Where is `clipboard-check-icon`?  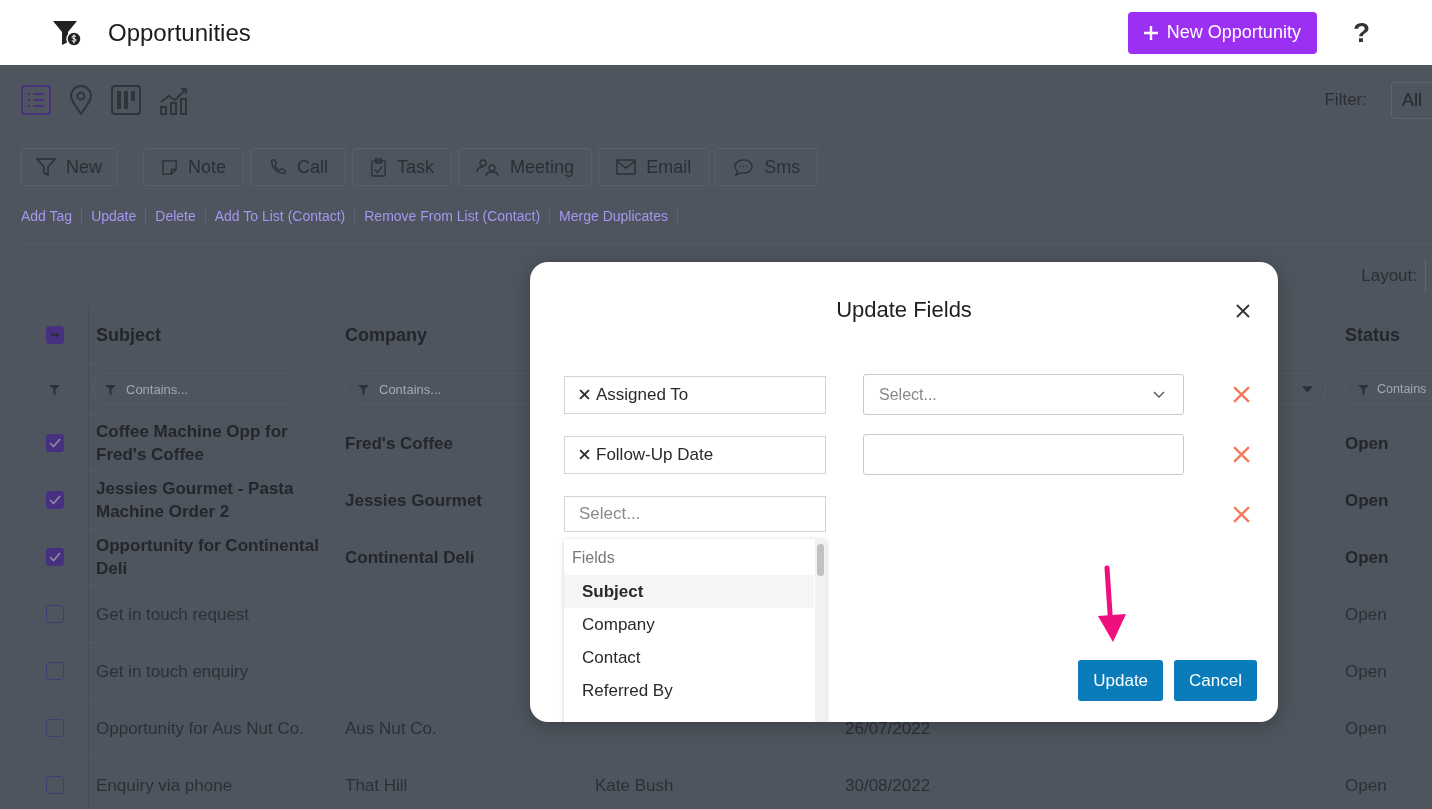 clipboard-check-icon is located at coordinates (379, 167).